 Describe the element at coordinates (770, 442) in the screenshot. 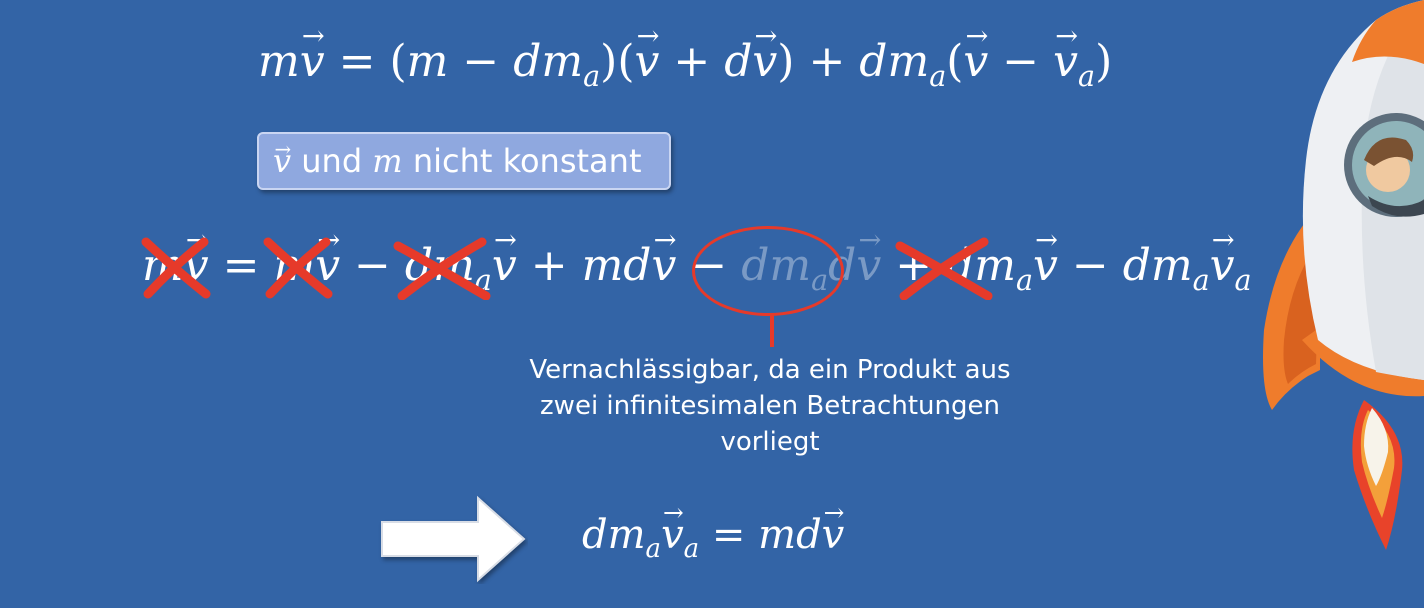

I see `note-line: vorliegt` at that location.